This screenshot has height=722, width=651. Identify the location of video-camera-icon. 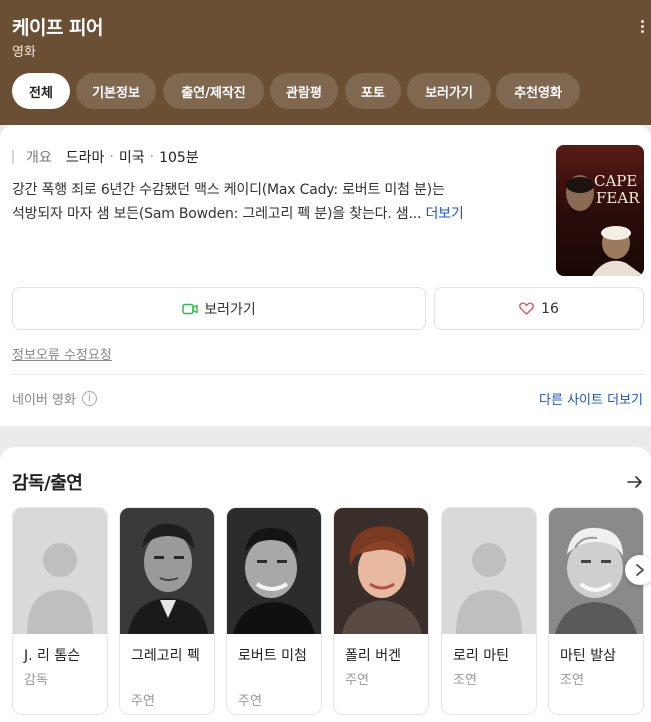
(190, 308).